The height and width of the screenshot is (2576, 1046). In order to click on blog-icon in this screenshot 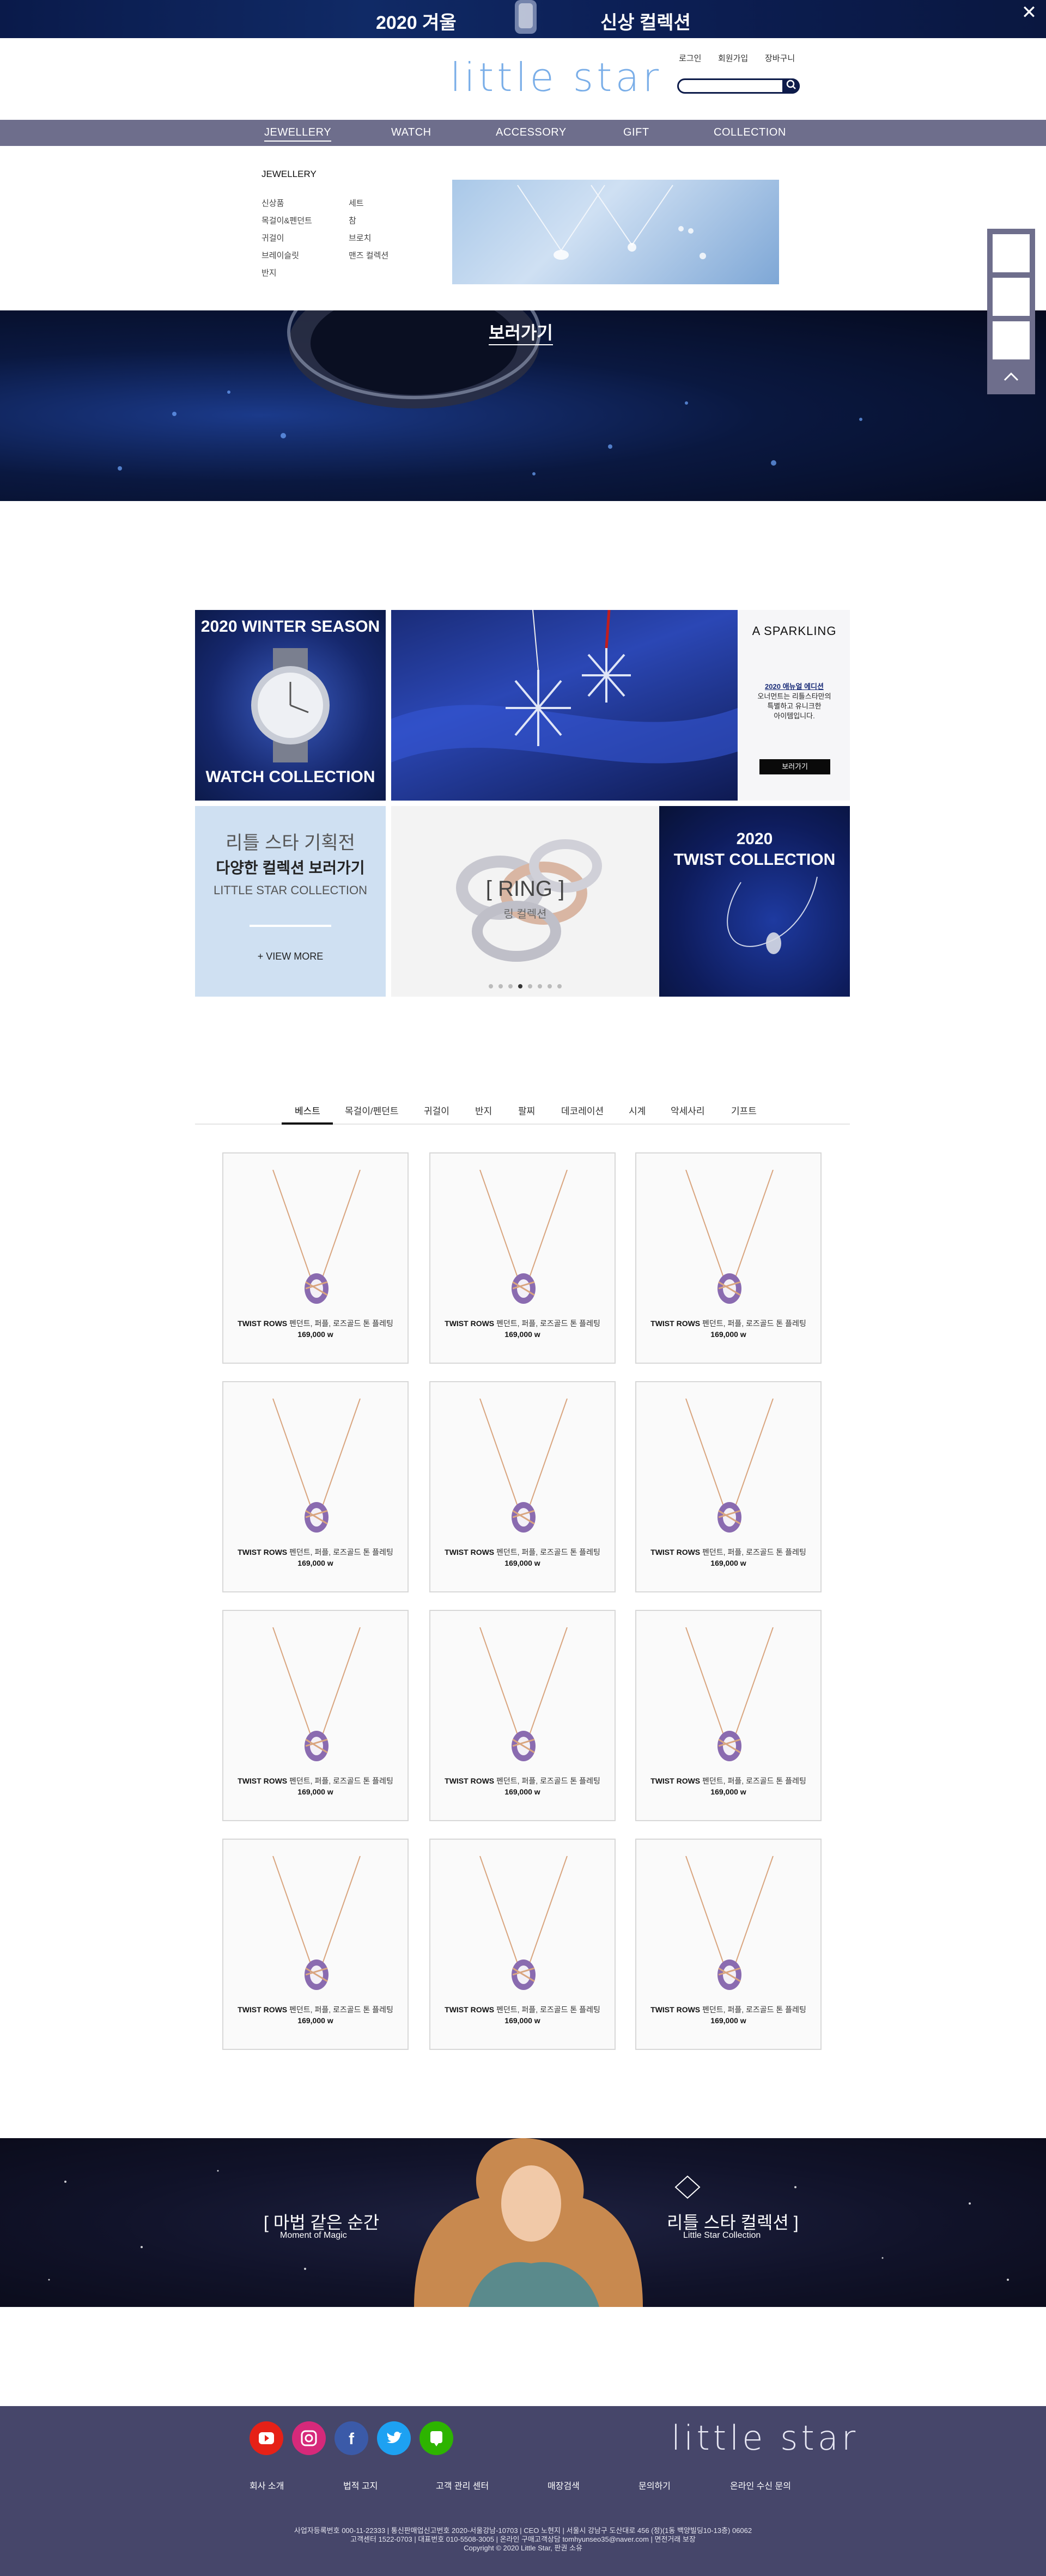, I will do `click(436, 2438)`.